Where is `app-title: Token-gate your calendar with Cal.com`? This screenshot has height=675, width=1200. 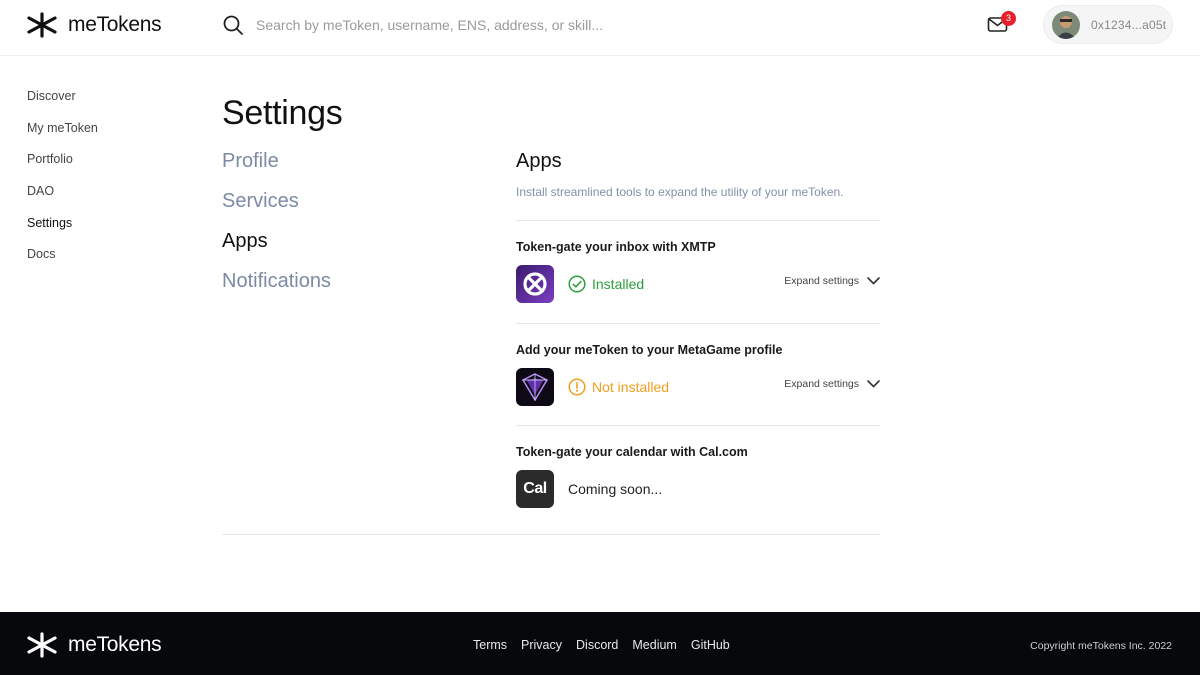 app-title: Token-gate your calendar with Cal.com is located at coordinates (632, 452).